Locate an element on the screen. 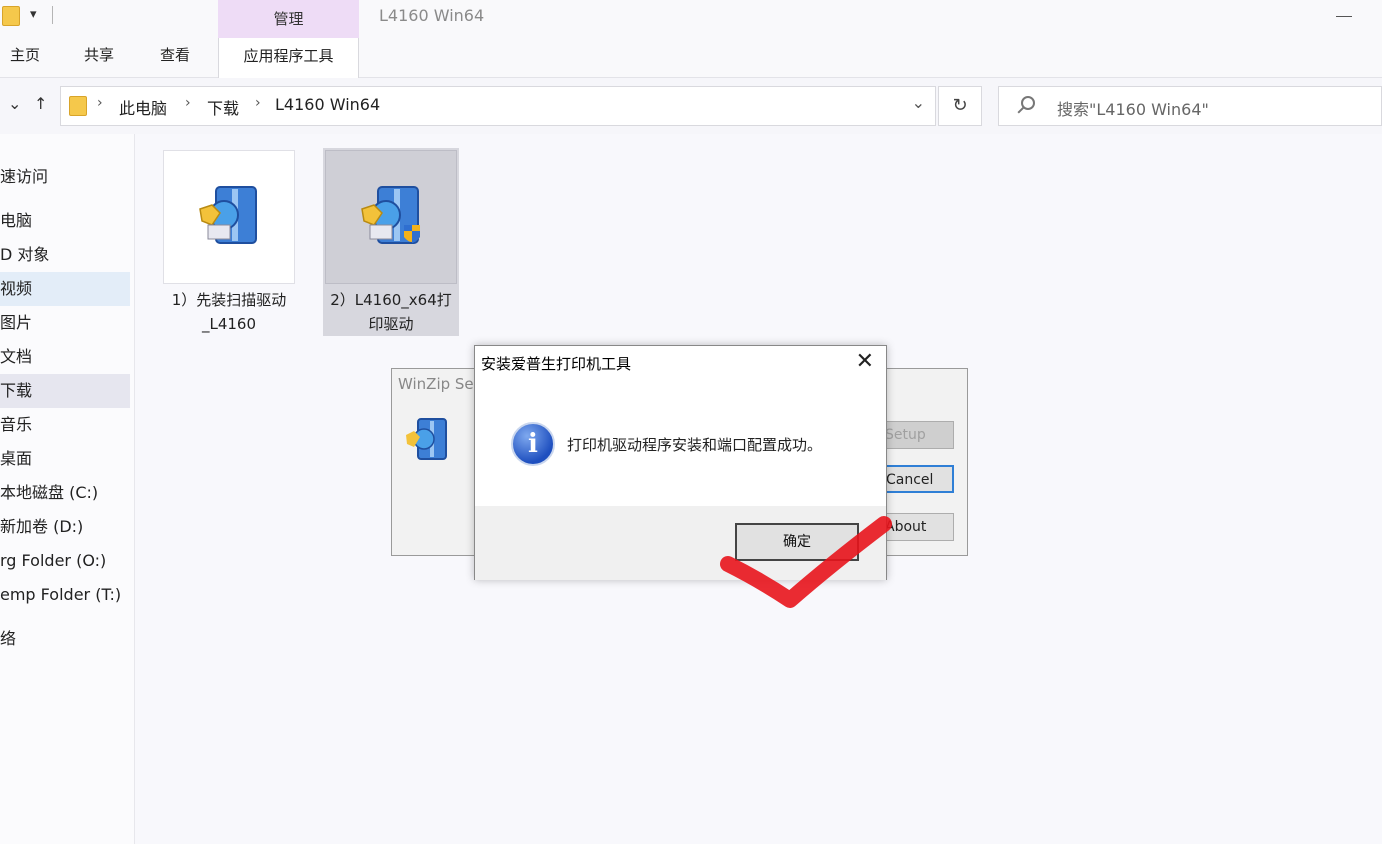 Image resolution: width=1382 pixels, height=844 pixels. sidebar-item-drive-c: 本地磁盘 (C:) is located at coordinates (65, 493).